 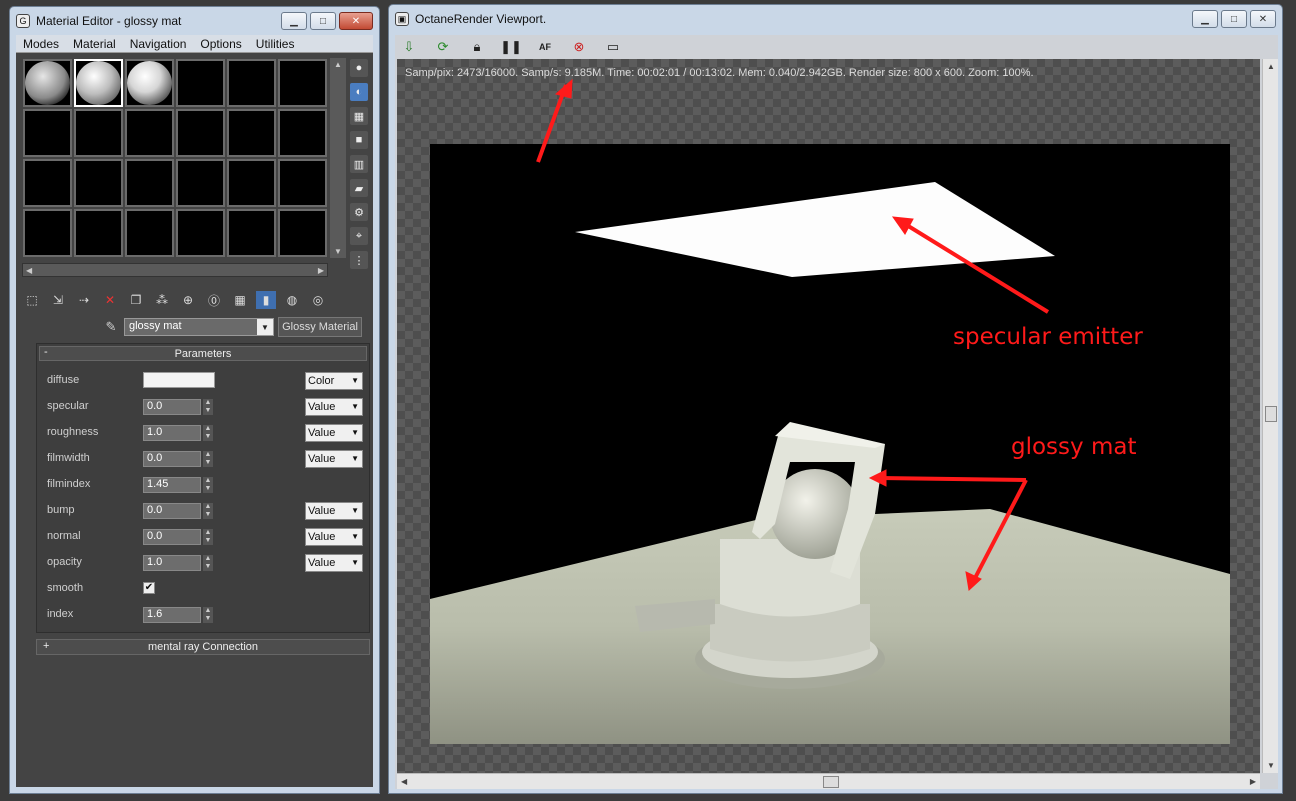 I want to click on menu-modes: Modes, so click(x=41, y=44).